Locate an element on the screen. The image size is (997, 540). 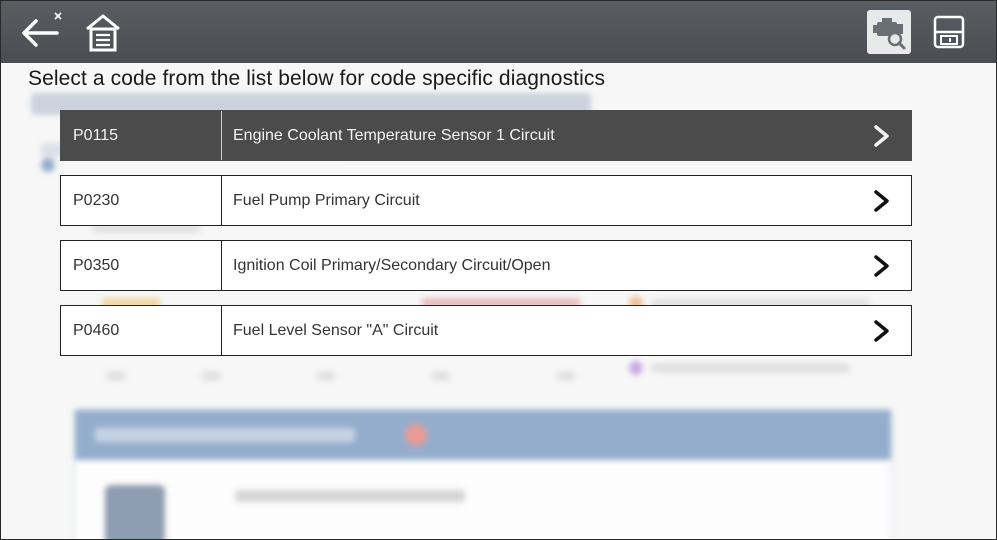
home-icon is located at coordinates (103, 33).